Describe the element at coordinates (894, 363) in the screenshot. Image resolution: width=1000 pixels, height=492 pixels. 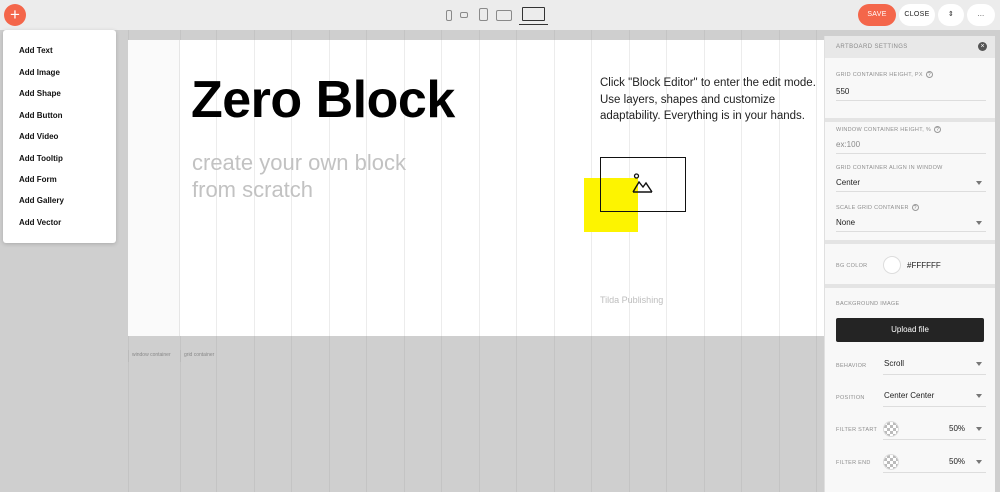
I see `behavior-select: Scroll` at that location.